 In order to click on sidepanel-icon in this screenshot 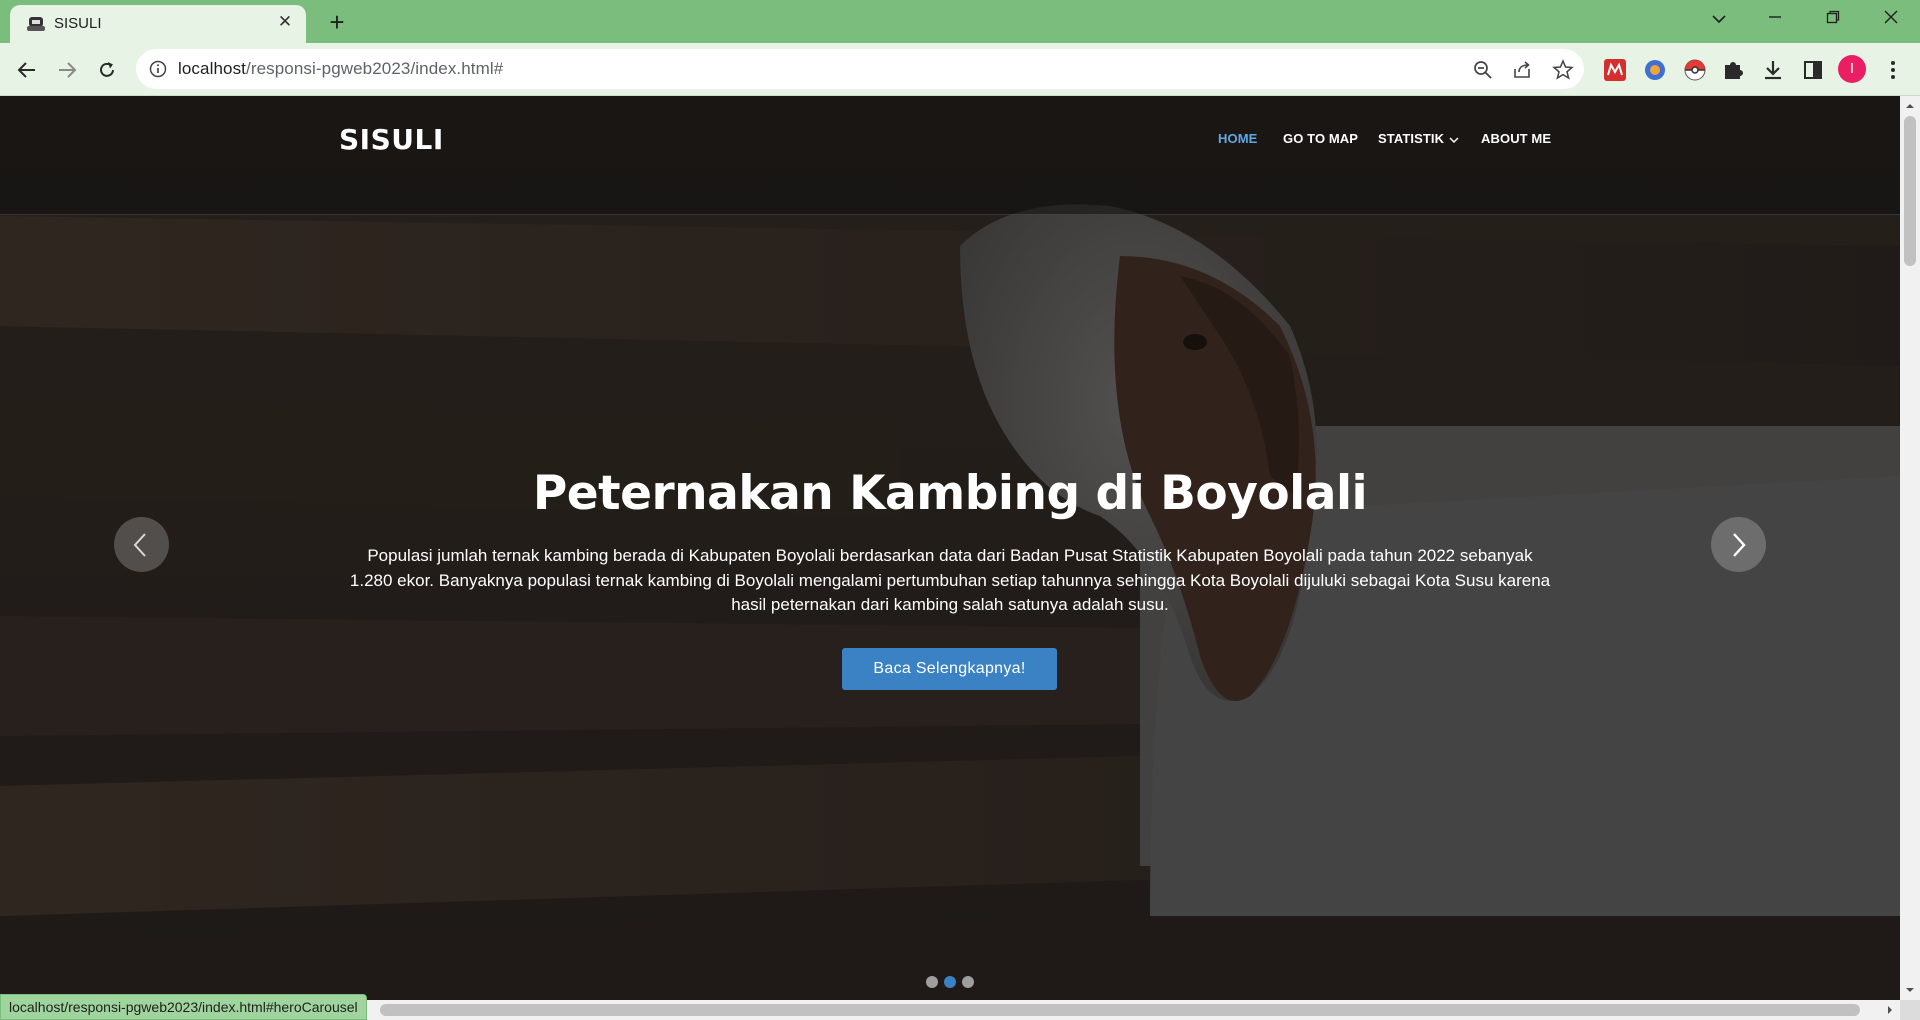, I will do `click(1813, 70)`.